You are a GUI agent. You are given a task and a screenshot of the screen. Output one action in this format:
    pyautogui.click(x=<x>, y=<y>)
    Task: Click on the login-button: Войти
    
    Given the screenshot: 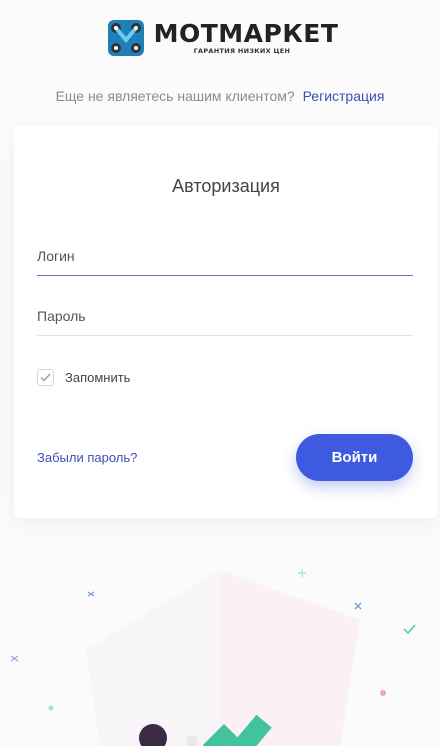 What is the action you would take?
    pyautogui.click(x=354, y=457)
    